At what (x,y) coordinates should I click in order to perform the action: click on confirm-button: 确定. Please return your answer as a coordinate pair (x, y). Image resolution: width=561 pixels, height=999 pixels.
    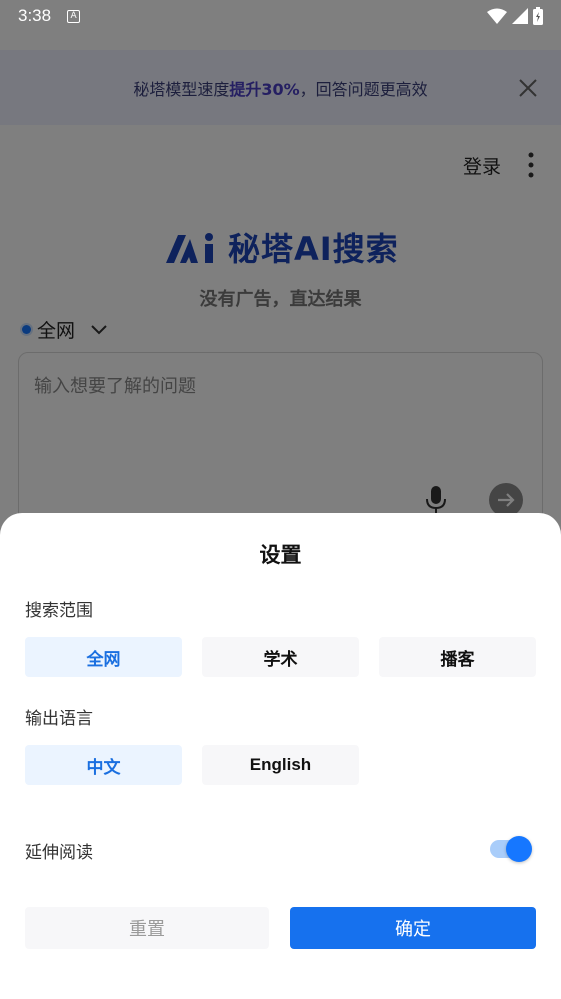
    Looking at the image, I should click on (413, 928).